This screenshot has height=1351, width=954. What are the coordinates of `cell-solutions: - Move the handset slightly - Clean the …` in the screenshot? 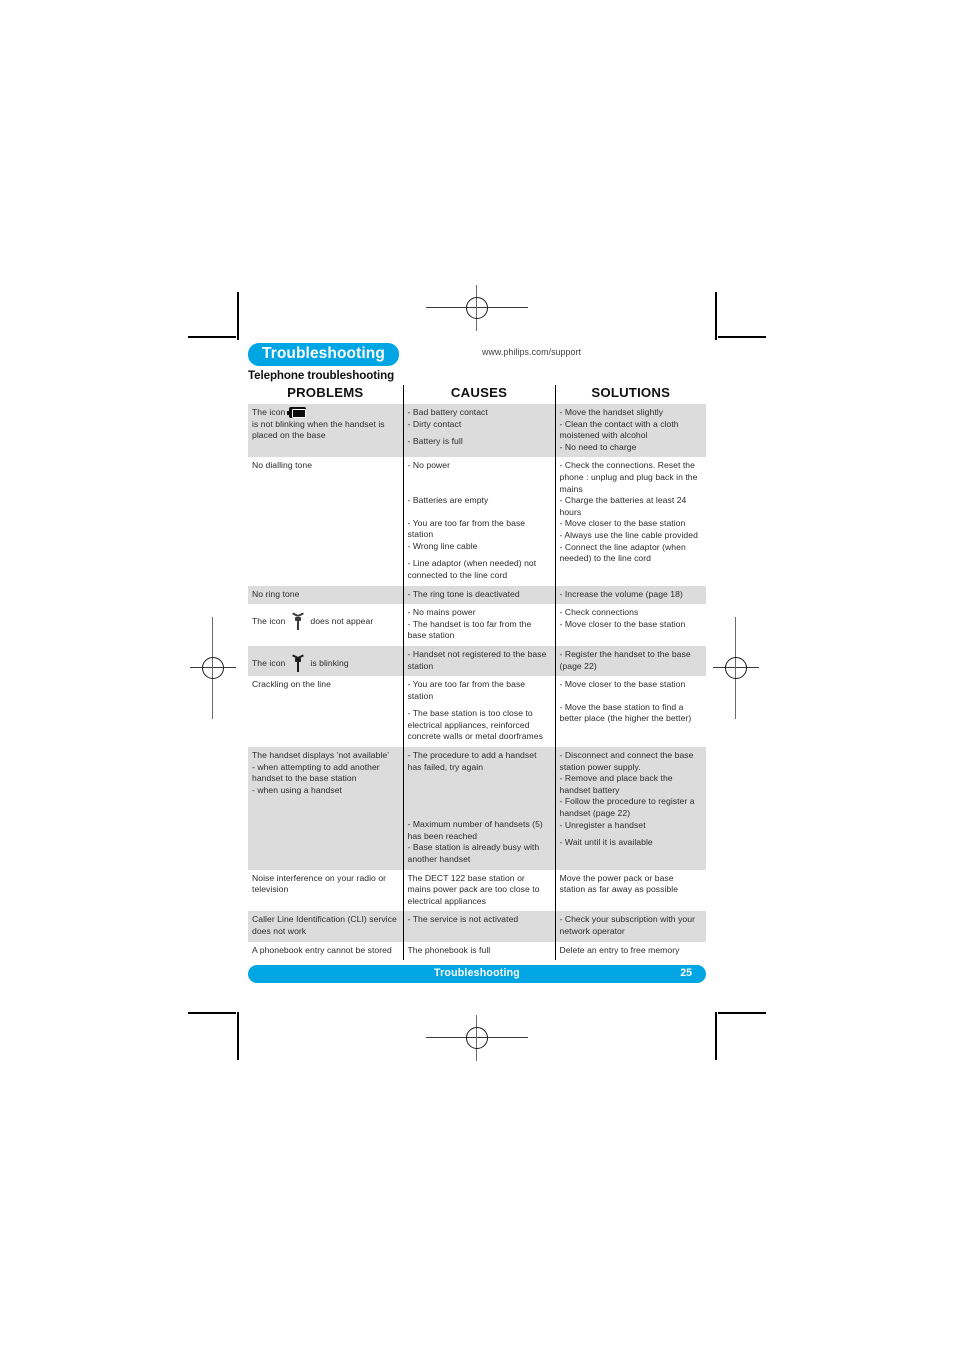 It's located at (630, 431).